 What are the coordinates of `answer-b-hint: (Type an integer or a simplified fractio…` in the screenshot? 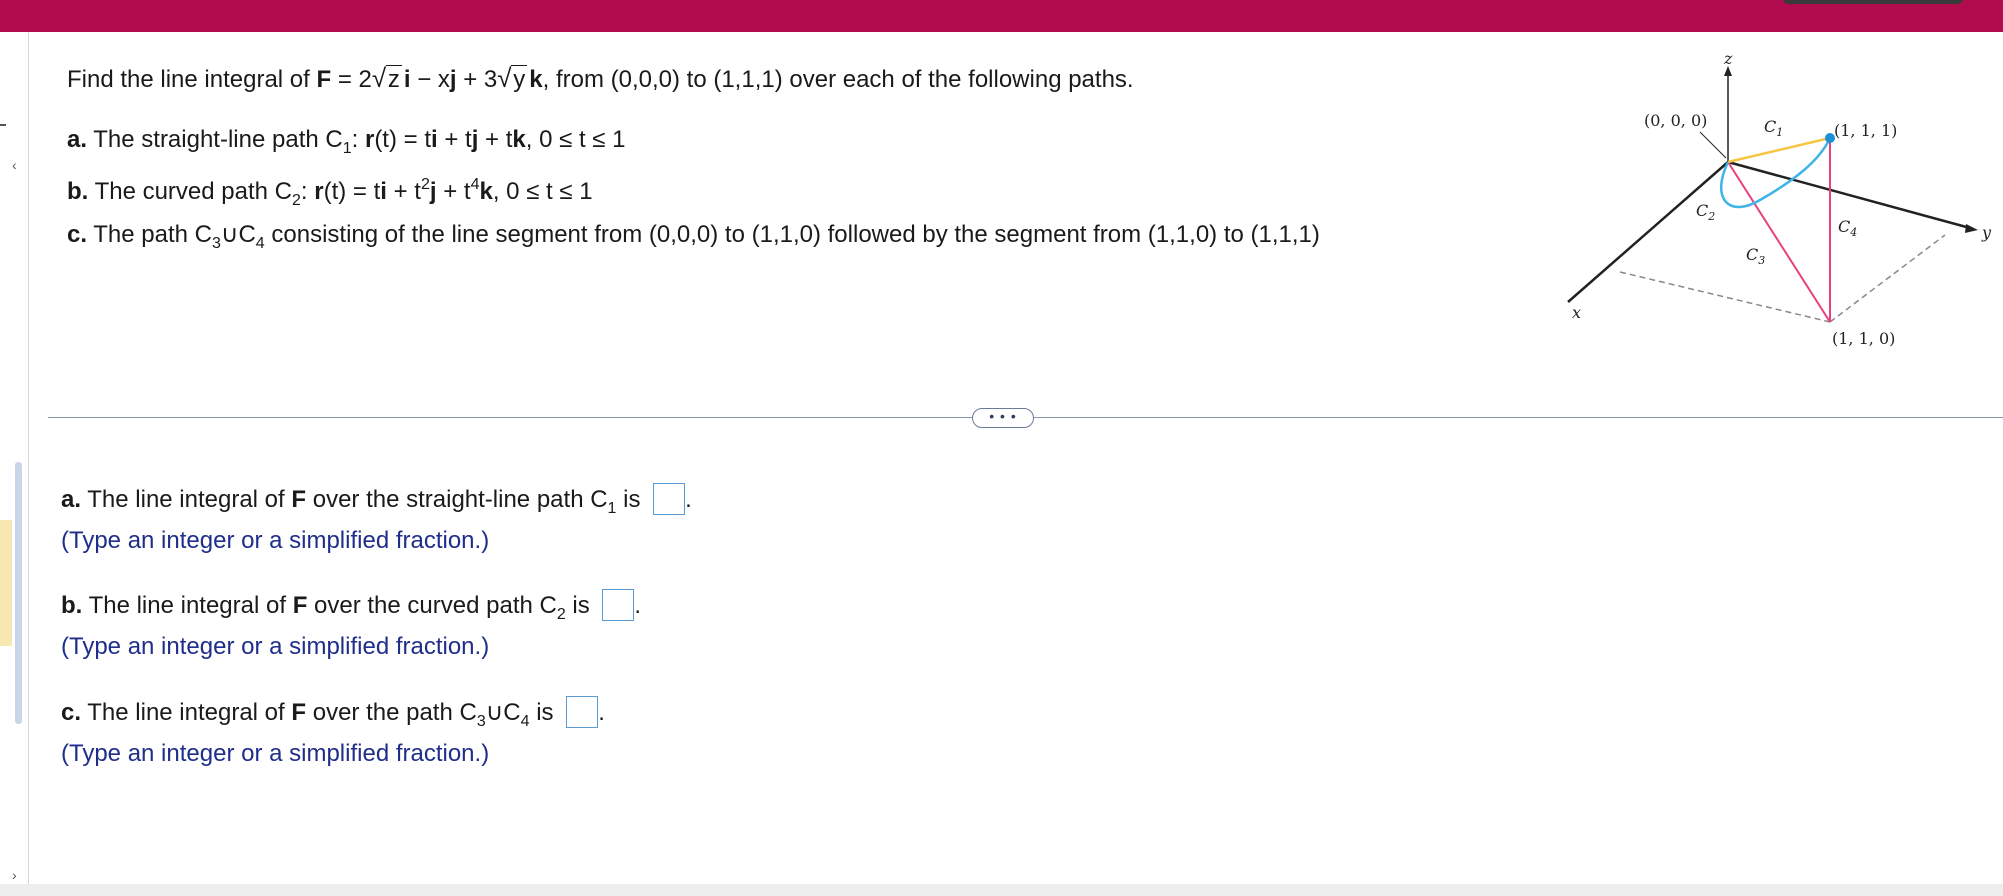 It's located at (275, 646).